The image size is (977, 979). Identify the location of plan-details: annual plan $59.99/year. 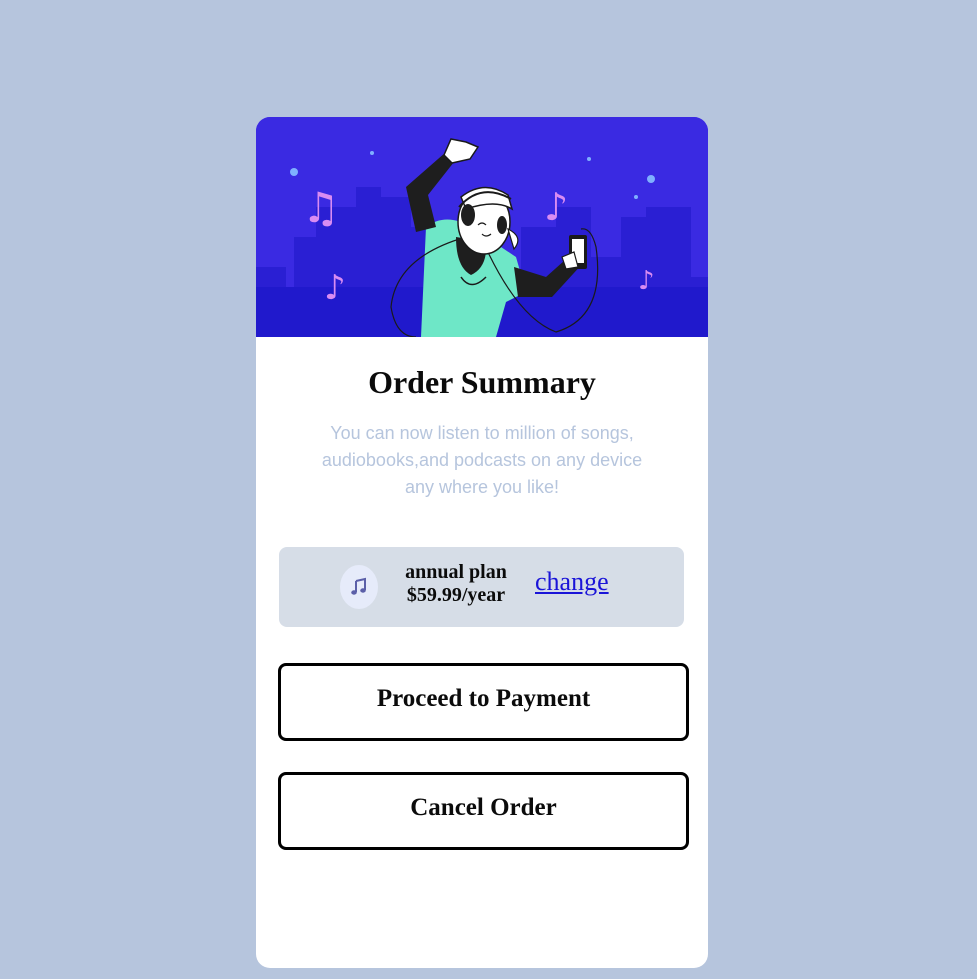
(456, 584).